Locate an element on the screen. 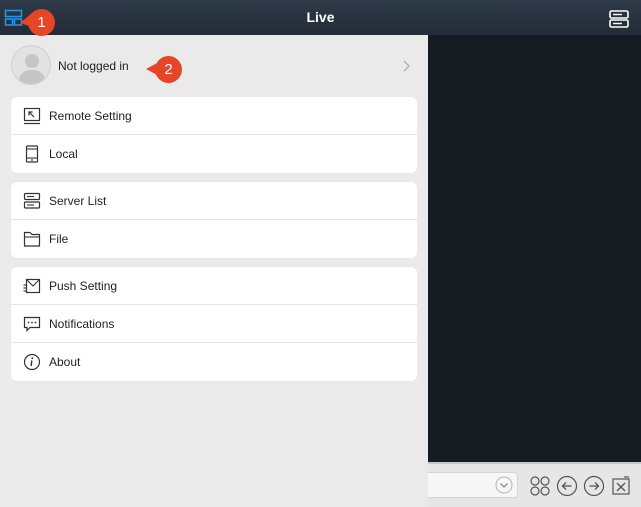  remote-setting-icon is located at coordinates (32, 116).